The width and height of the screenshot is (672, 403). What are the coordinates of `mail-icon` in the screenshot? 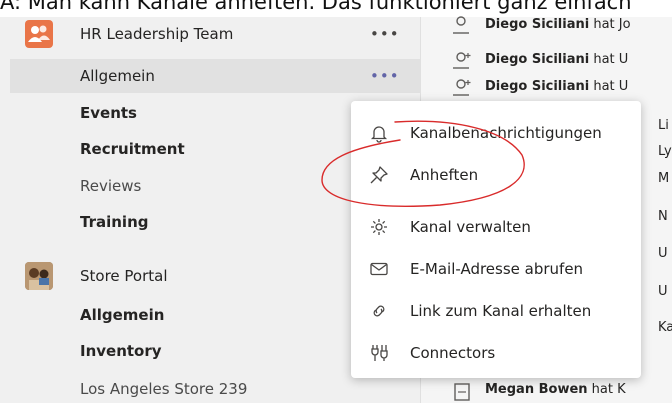 It's located at (379, 269).